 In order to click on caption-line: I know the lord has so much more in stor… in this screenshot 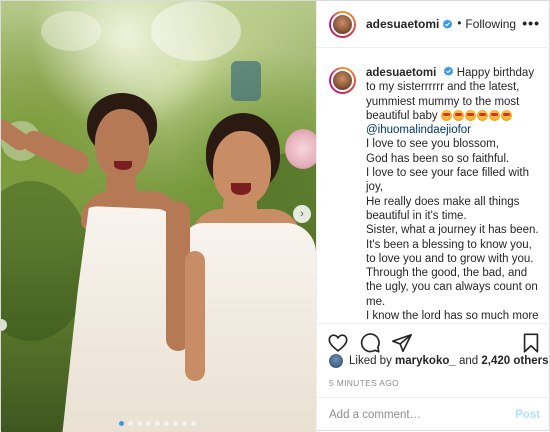, I will do `click(452, 315)`.